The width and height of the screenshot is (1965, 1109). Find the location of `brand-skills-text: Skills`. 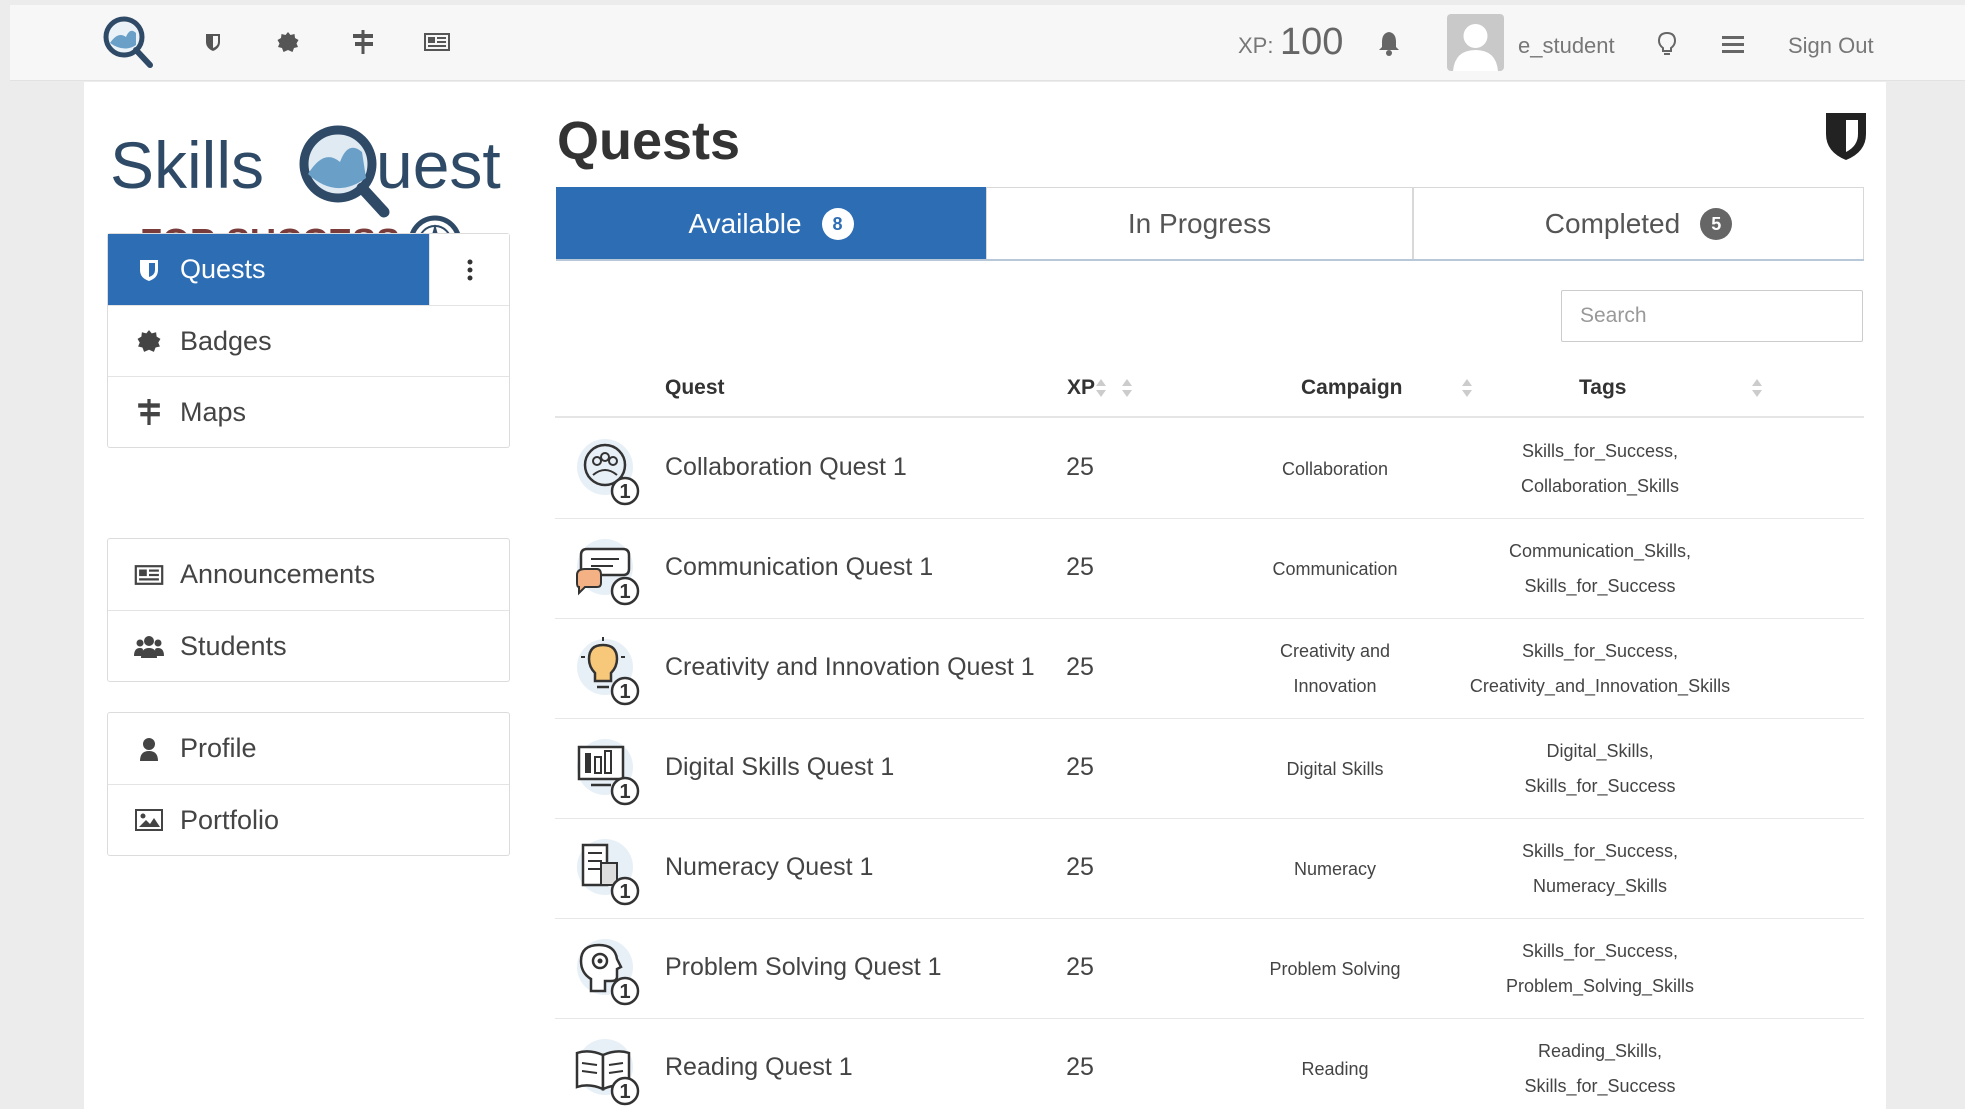

brand-skills-text: Skills is located at coordinates (187, 165).